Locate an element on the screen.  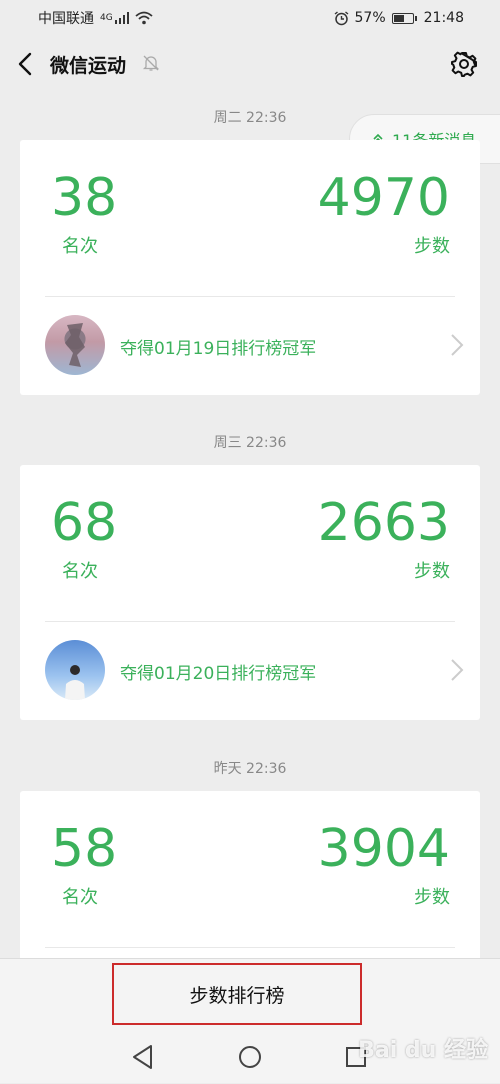
alarm-icon is located at coordinates (341, 17).